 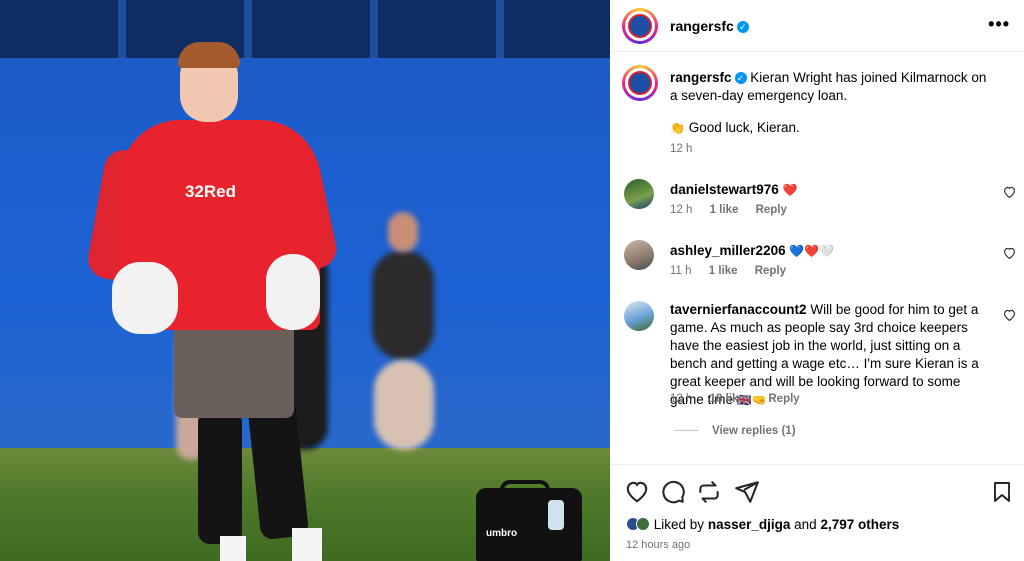 What do you see at coordinates (307, 544) in the screenshot?
I see `player-sock-right` at bounding box center [307, 544].